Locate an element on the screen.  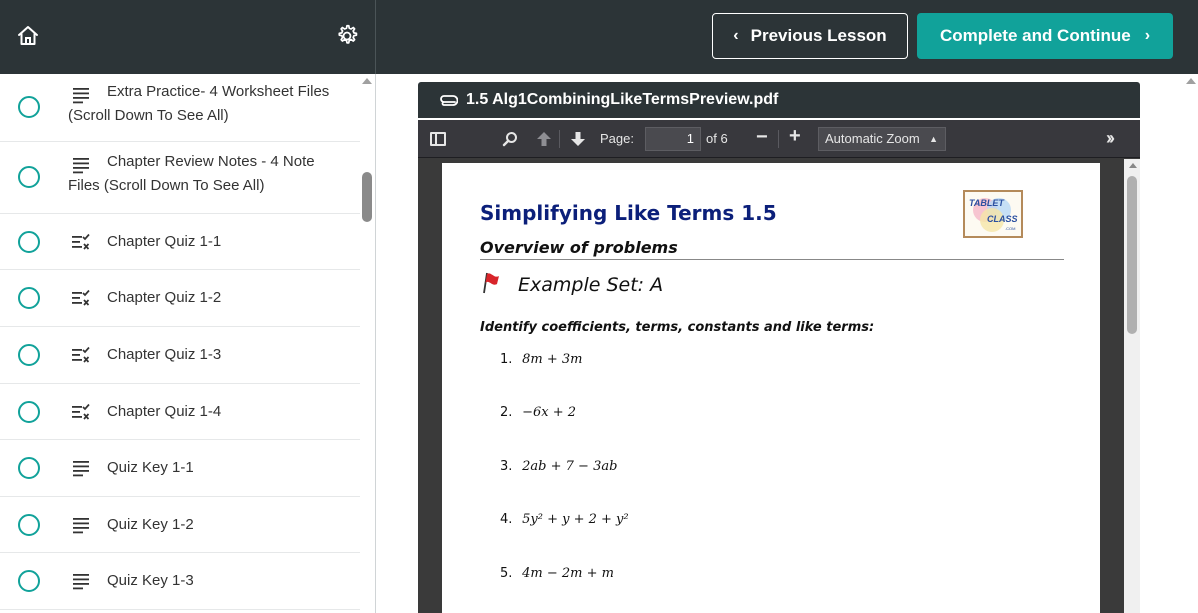
lesson-item-label: Chapter Quiz 1-3 is located at coordinates (164, 354).